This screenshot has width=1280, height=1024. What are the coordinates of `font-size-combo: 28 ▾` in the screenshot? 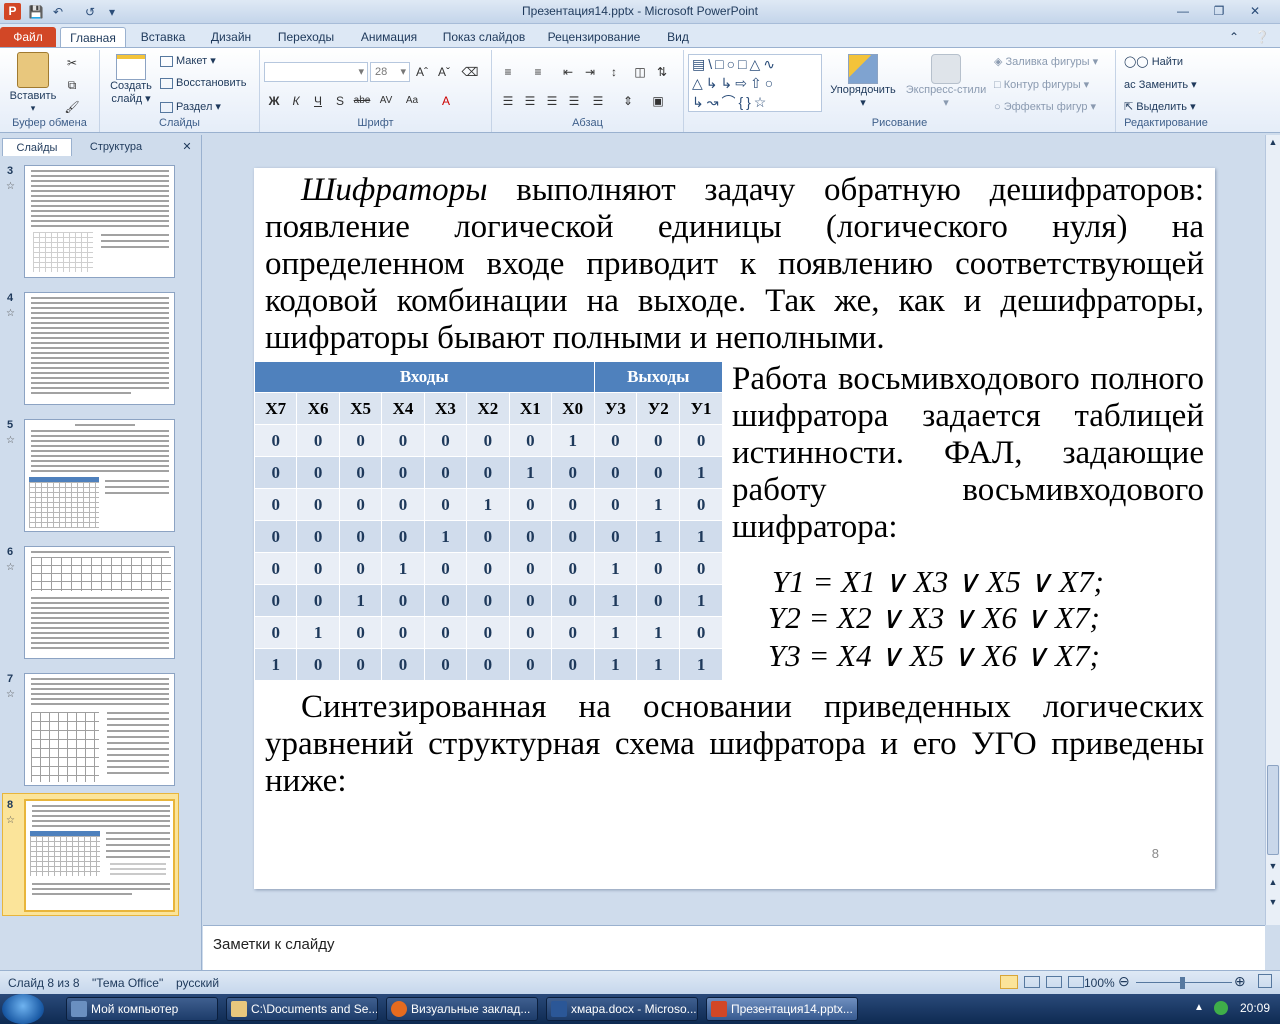 It's located at (390, 72).